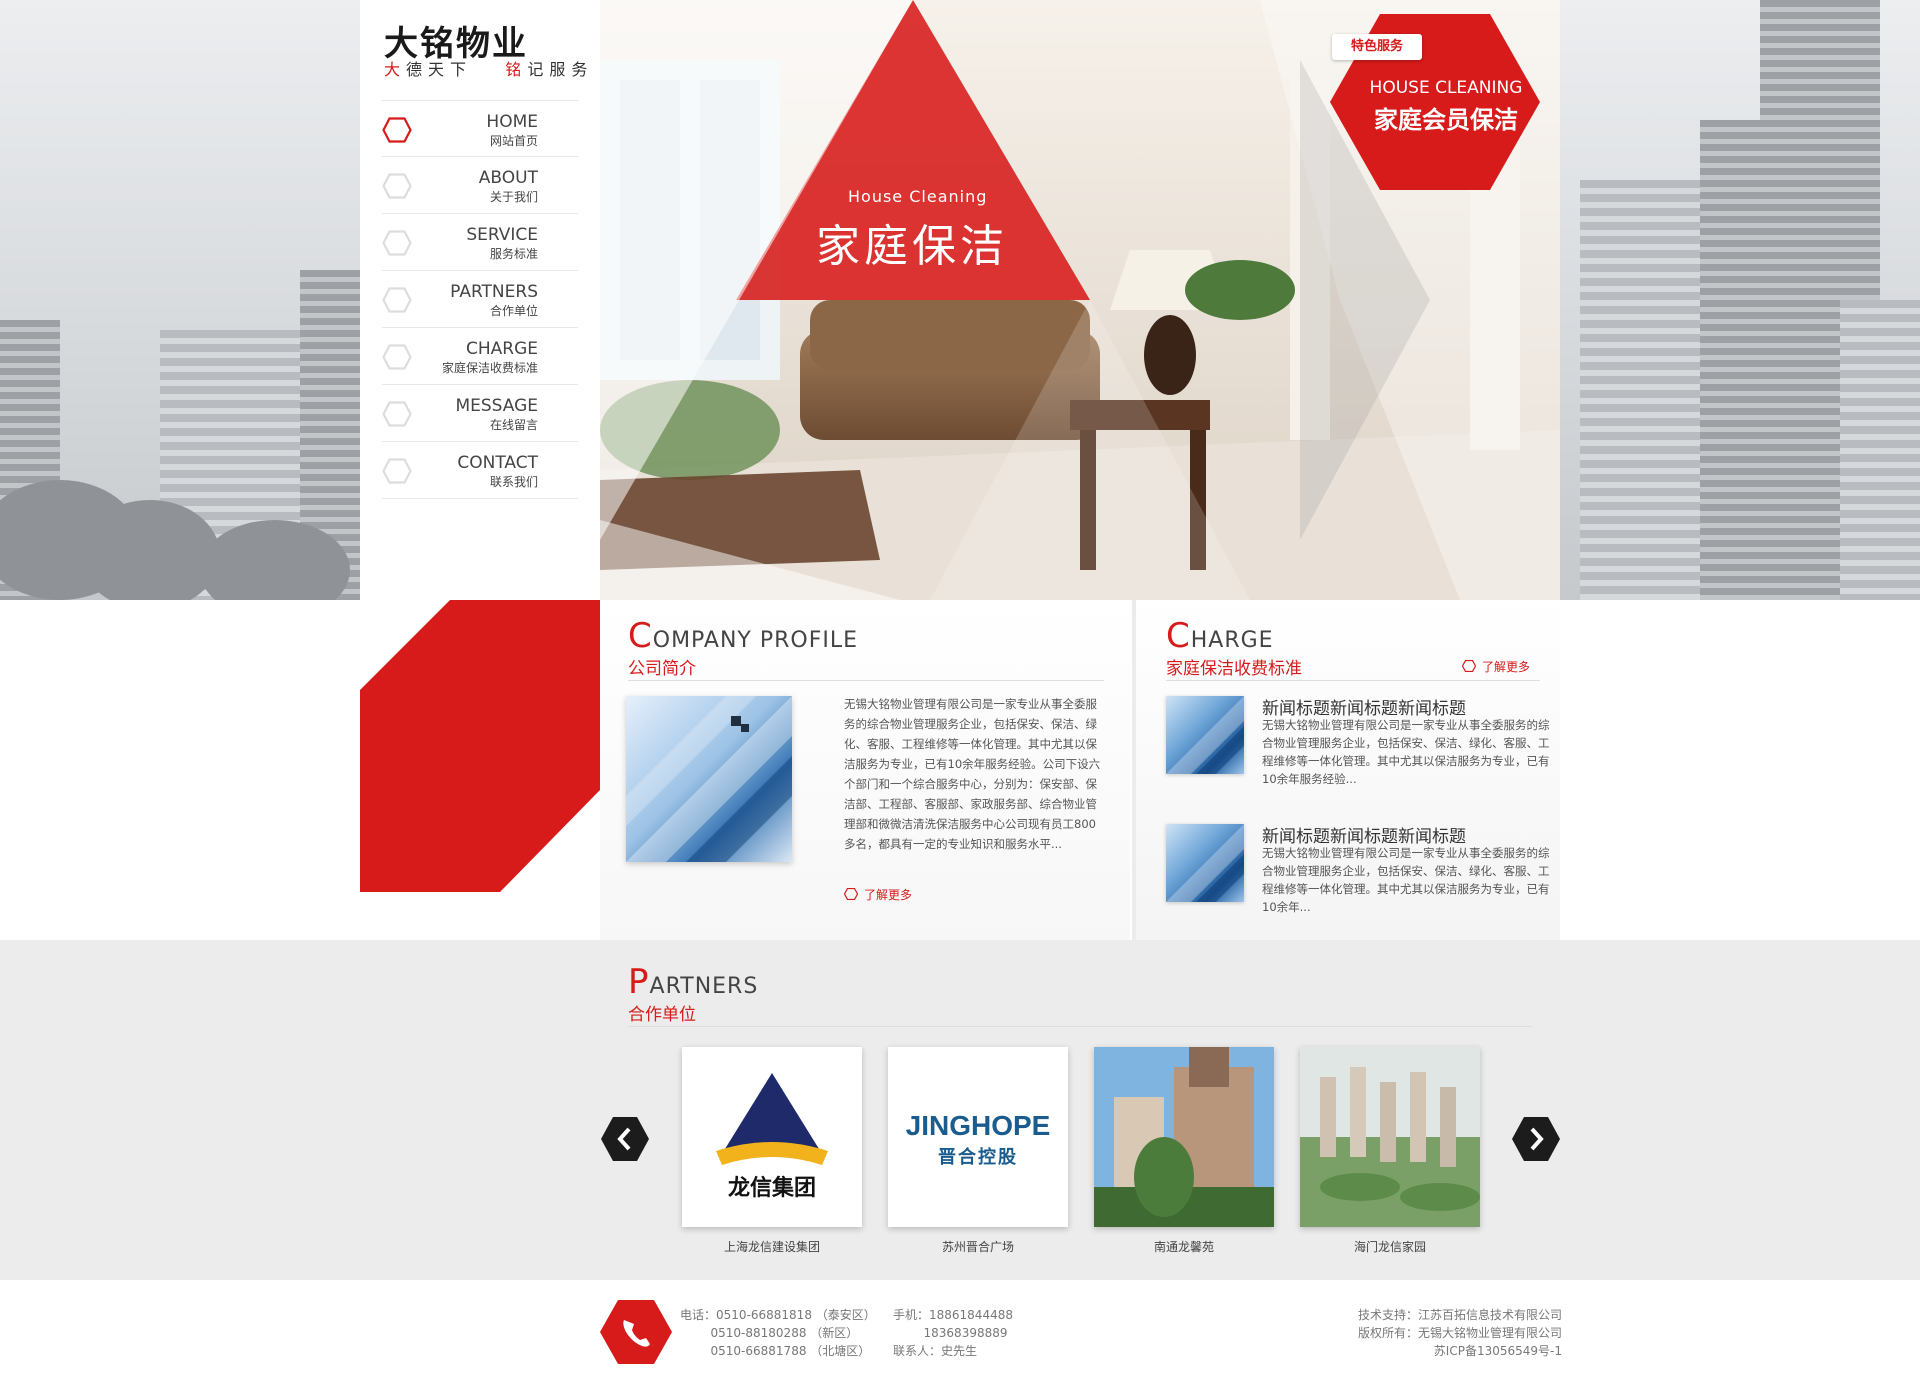 The height and width of the screenshot is (1380, 1920). I want to click on carousel-next-button, so click(1536, 1139).